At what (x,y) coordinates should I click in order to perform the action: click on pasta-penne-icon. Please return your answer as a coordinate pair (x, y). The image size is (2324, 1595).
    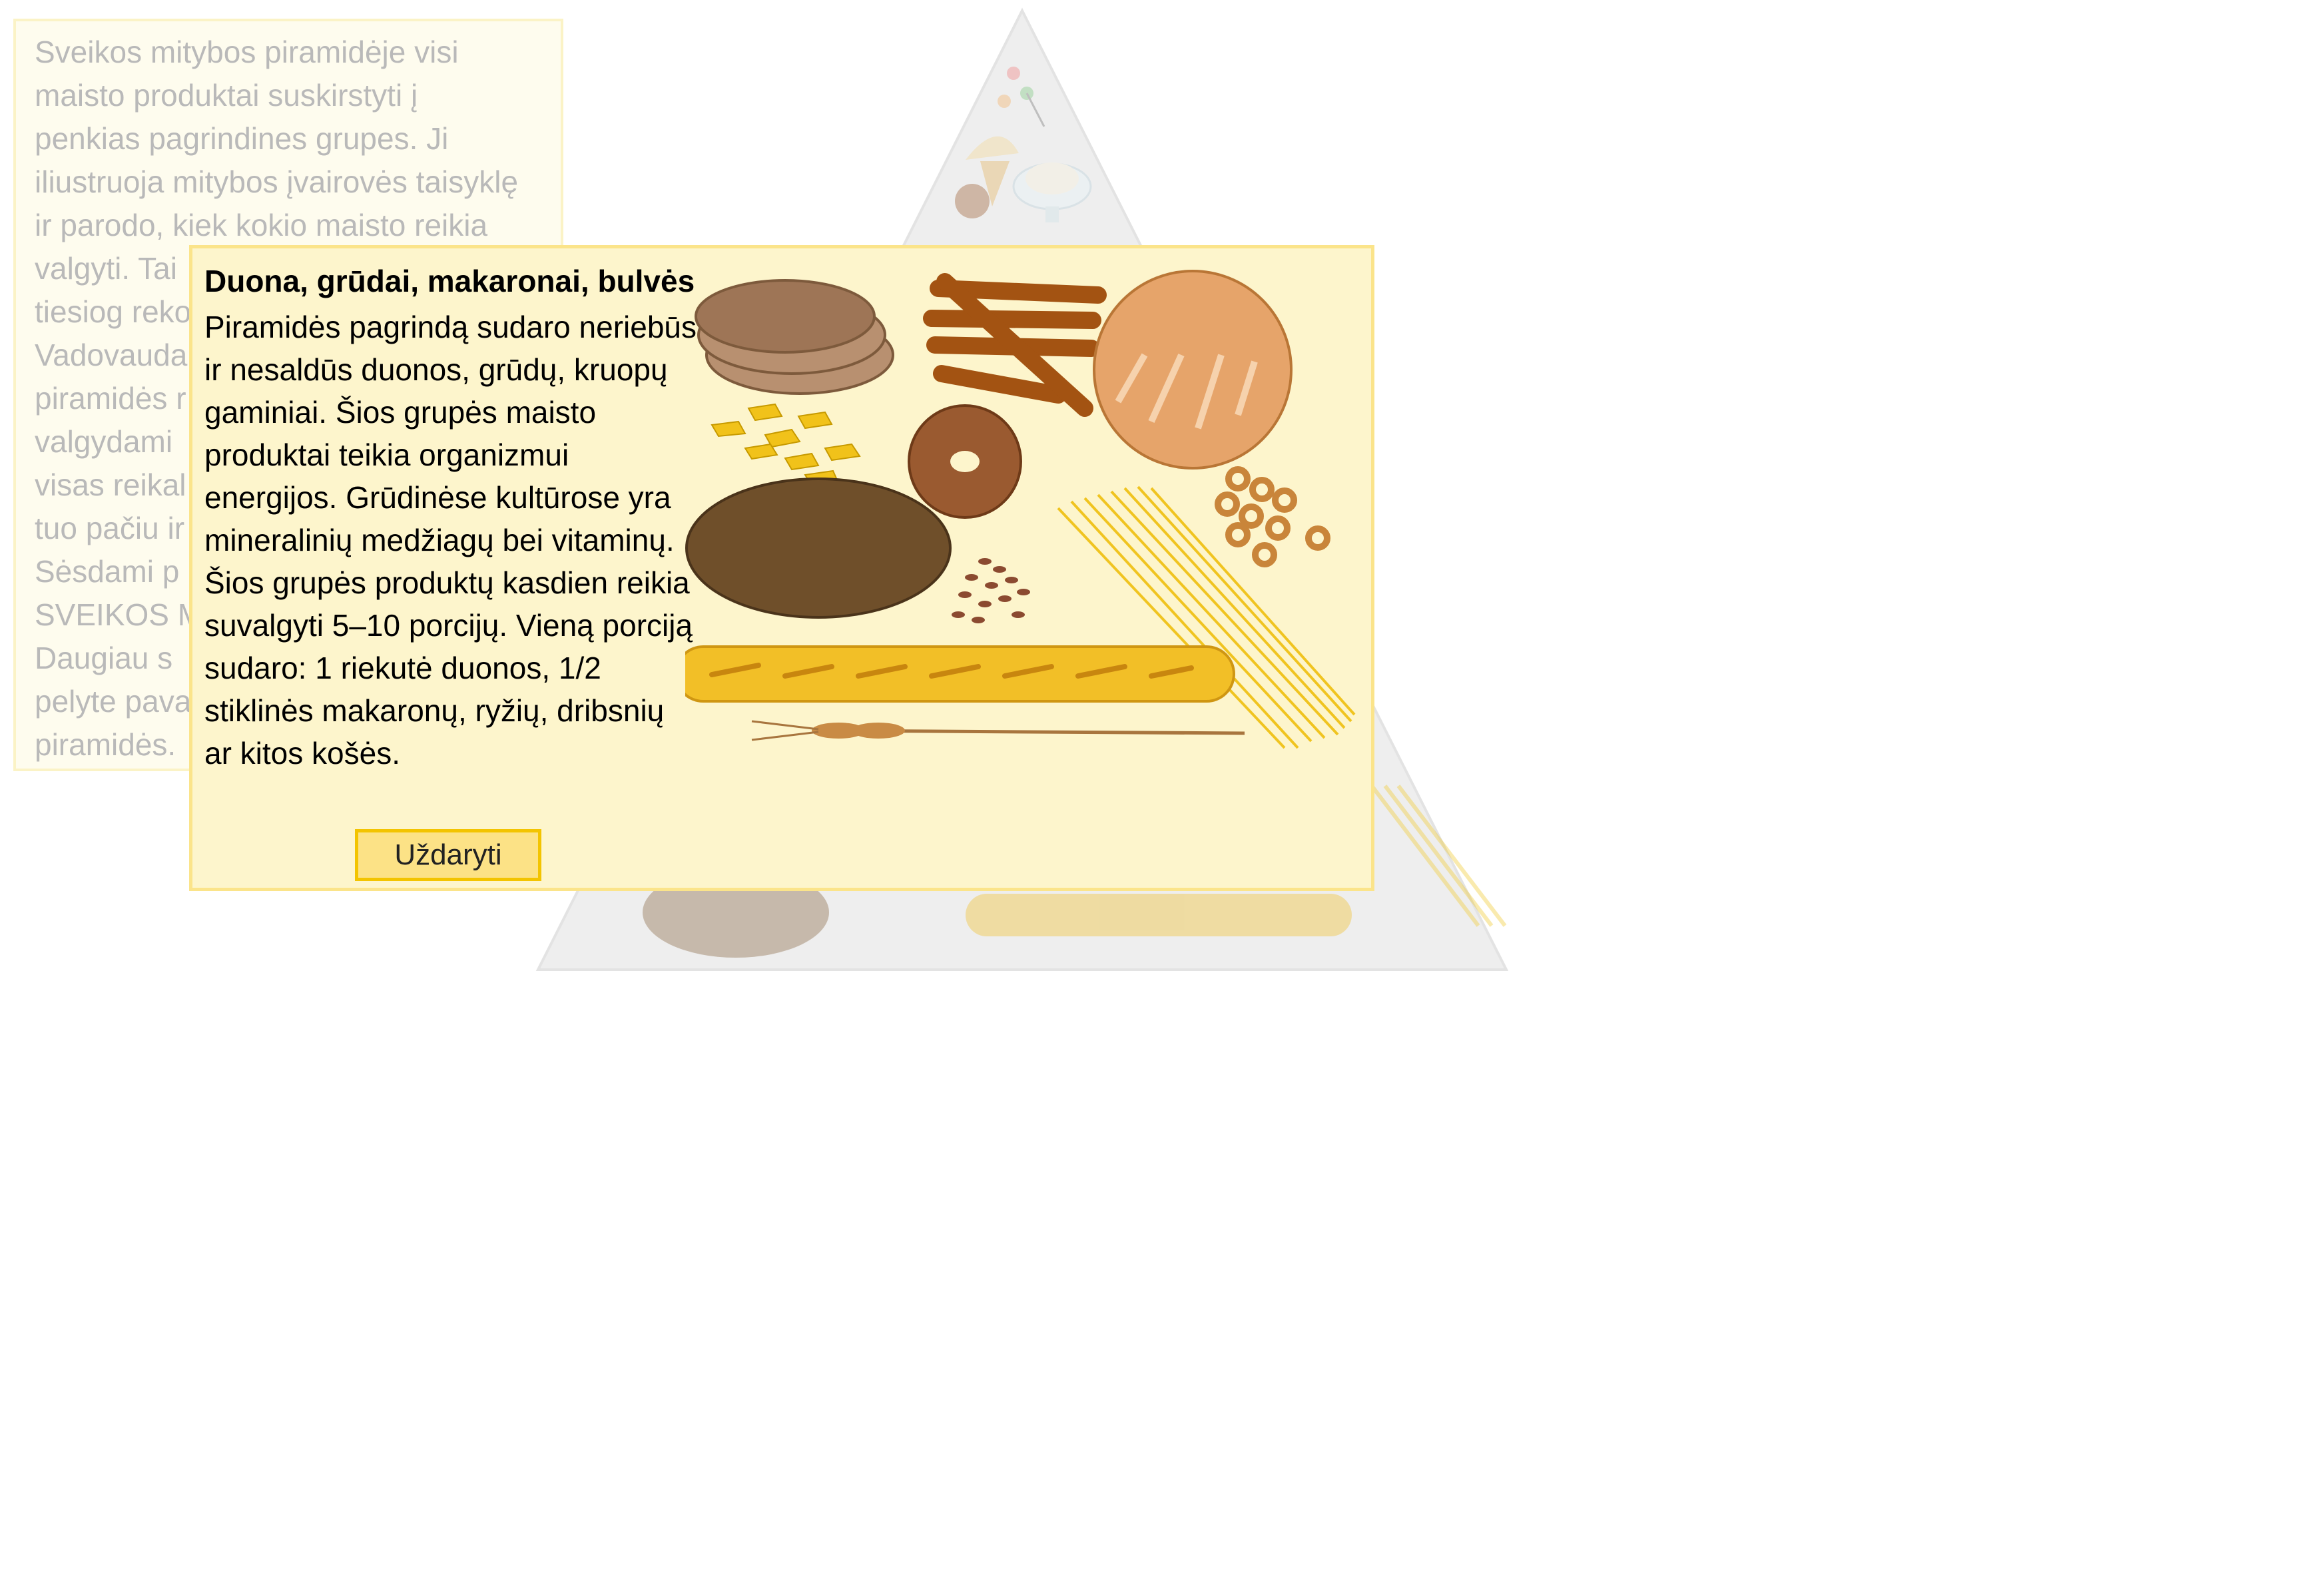
    Looking at the image, I should click on (786, 445).